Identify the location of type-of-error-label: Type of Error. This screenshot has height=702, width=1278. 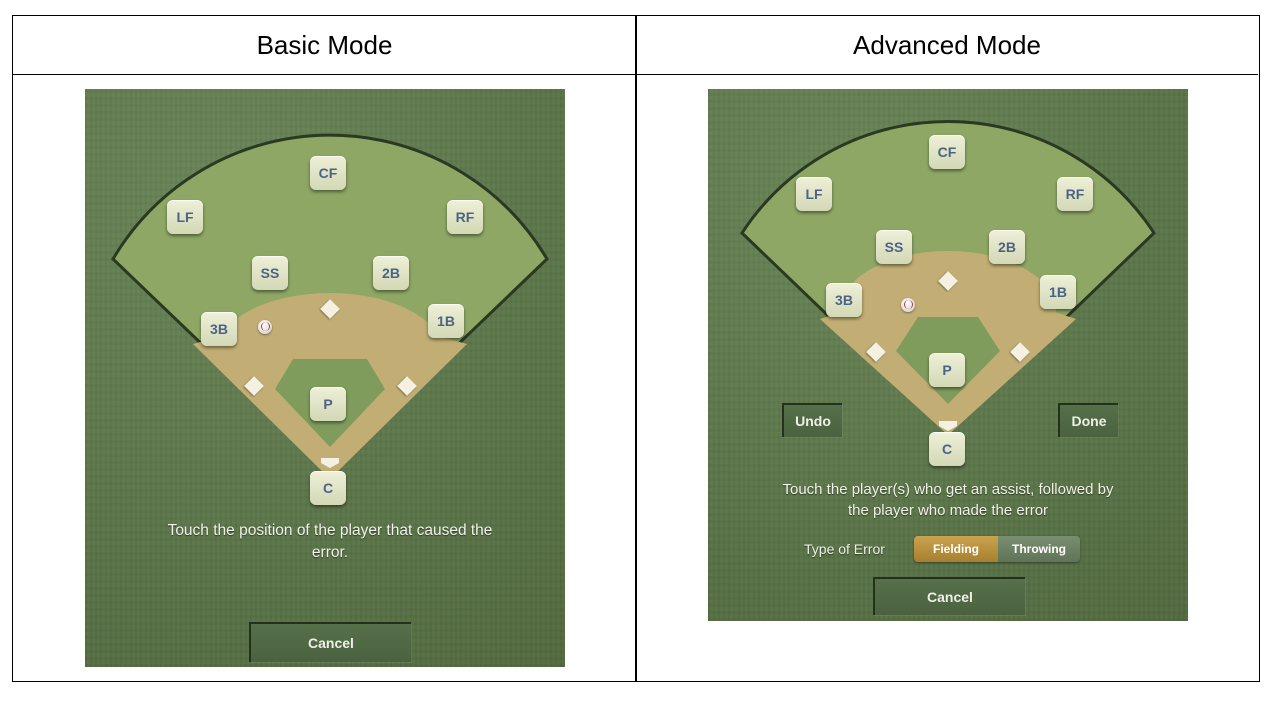
(844, 549).